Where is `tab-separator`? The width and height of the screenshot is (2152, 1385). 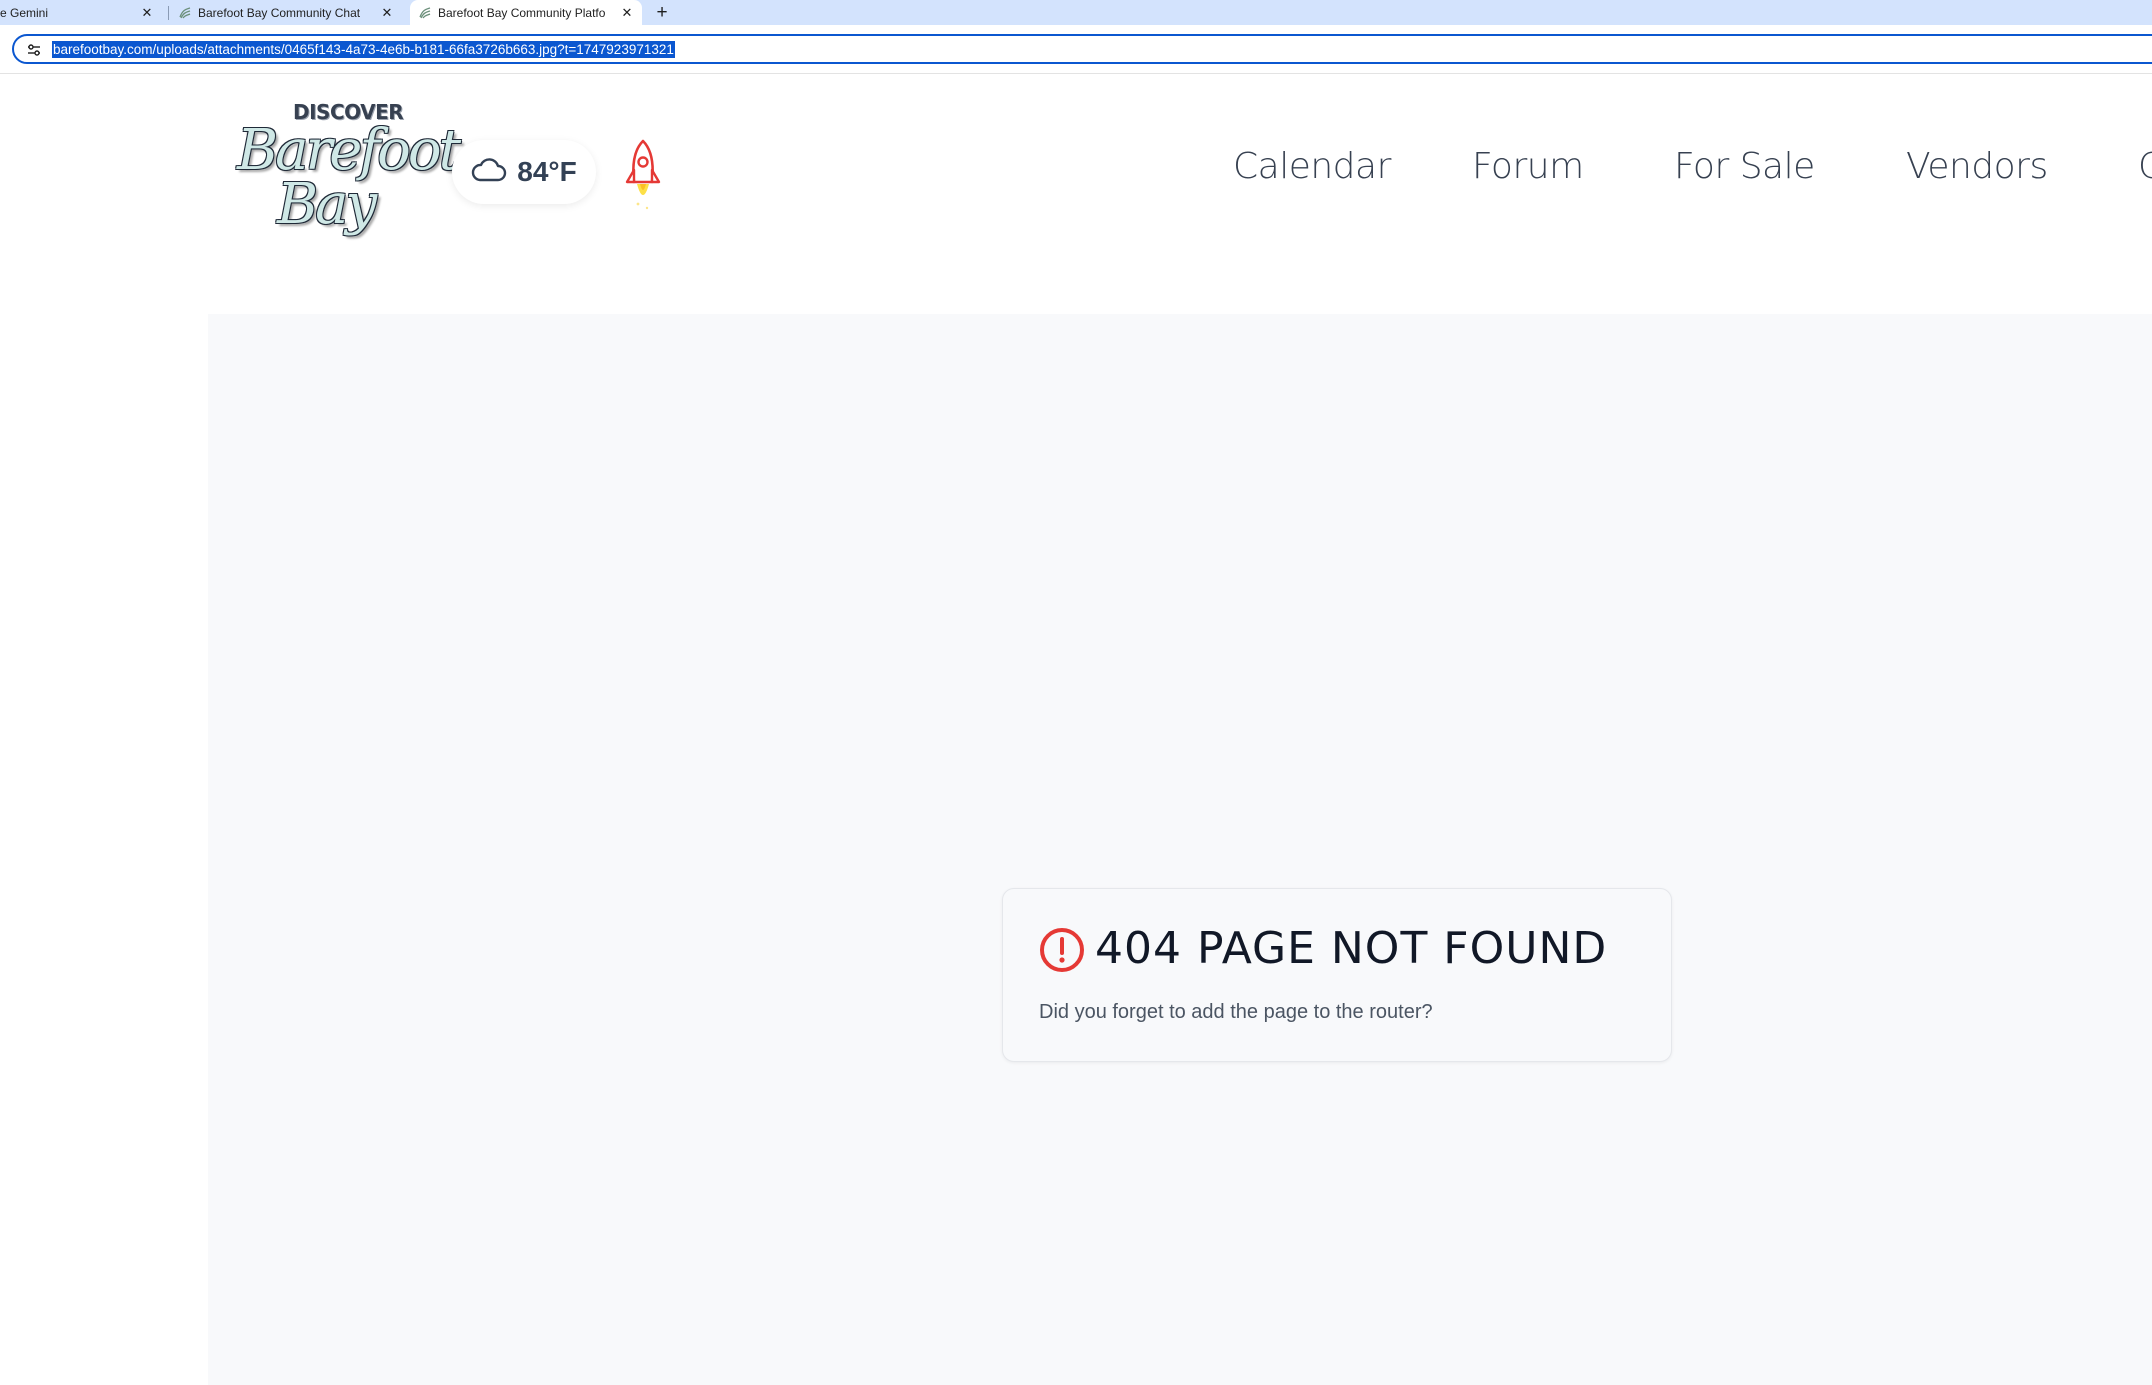
tab-separator is located at coordinates (168, 13).